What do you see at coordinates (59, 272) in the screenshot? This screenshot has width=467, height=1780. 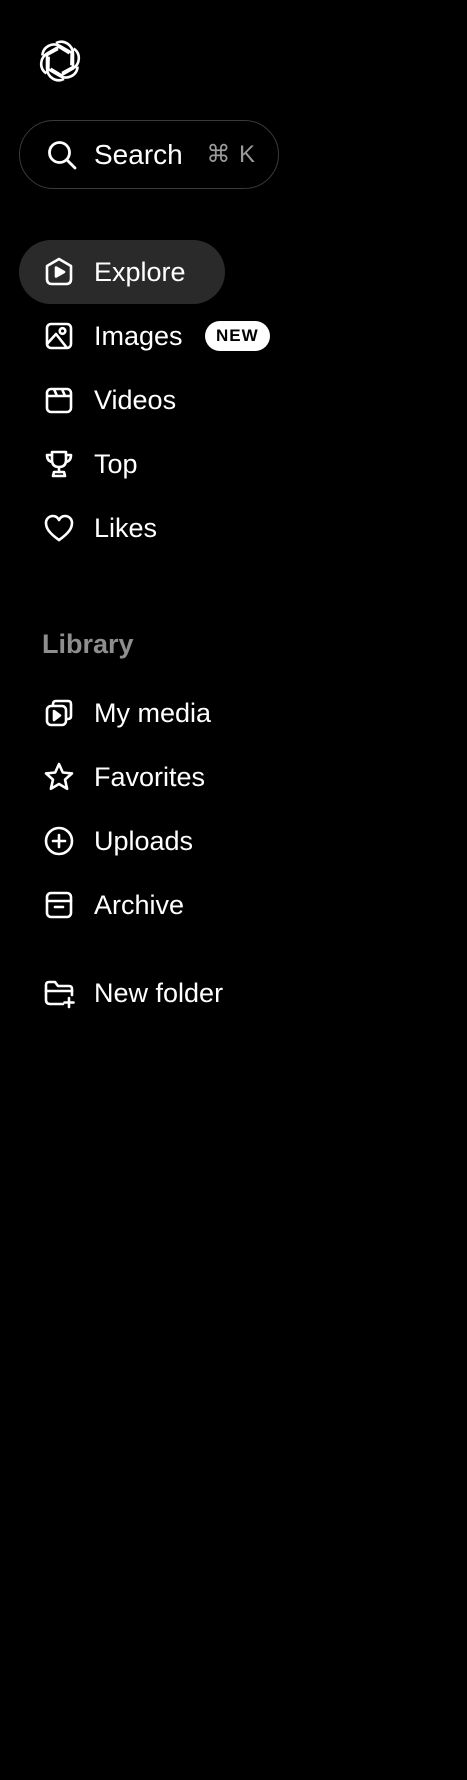 I see `explore-icon` at bounding box center [59, 272].